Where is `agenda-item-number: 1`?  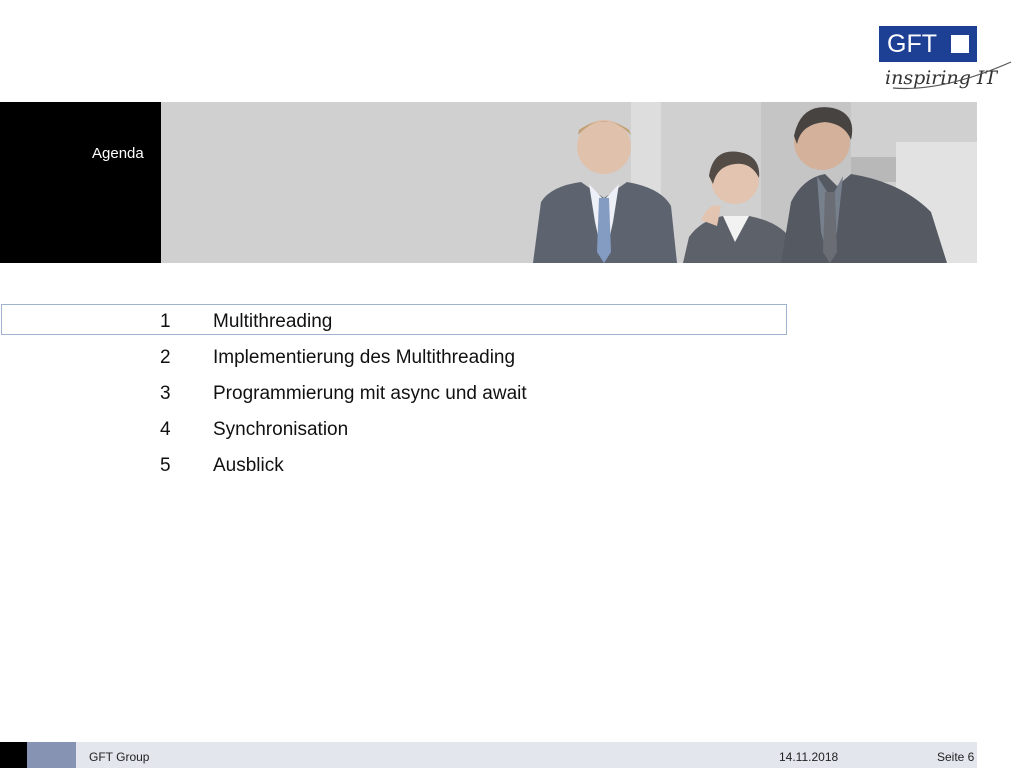 agenda-item-number: 1 is located at coordinates (165, 321).